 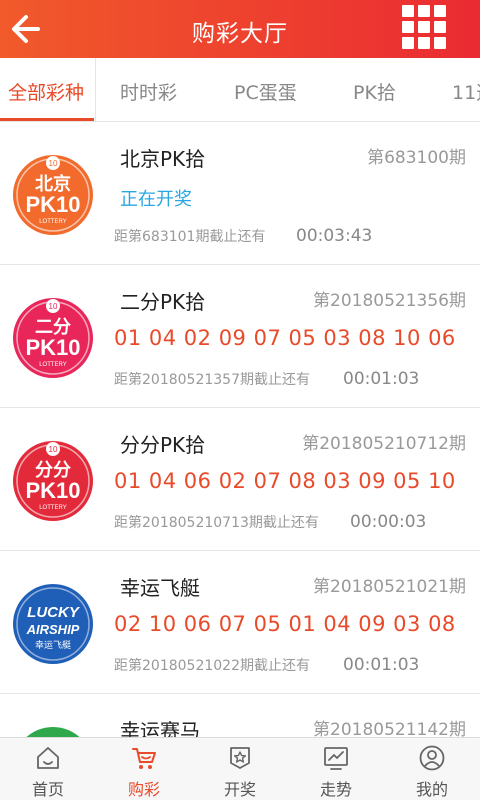 I want to click on lottery-name: 幸运赛马, so click(x=160, y=728).